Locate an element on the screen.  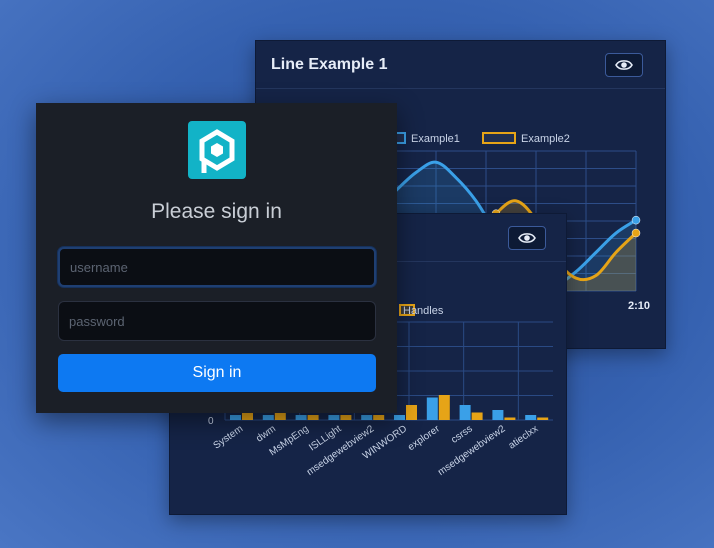
x-tick-label: explorer is located at coordinates (424, 438).